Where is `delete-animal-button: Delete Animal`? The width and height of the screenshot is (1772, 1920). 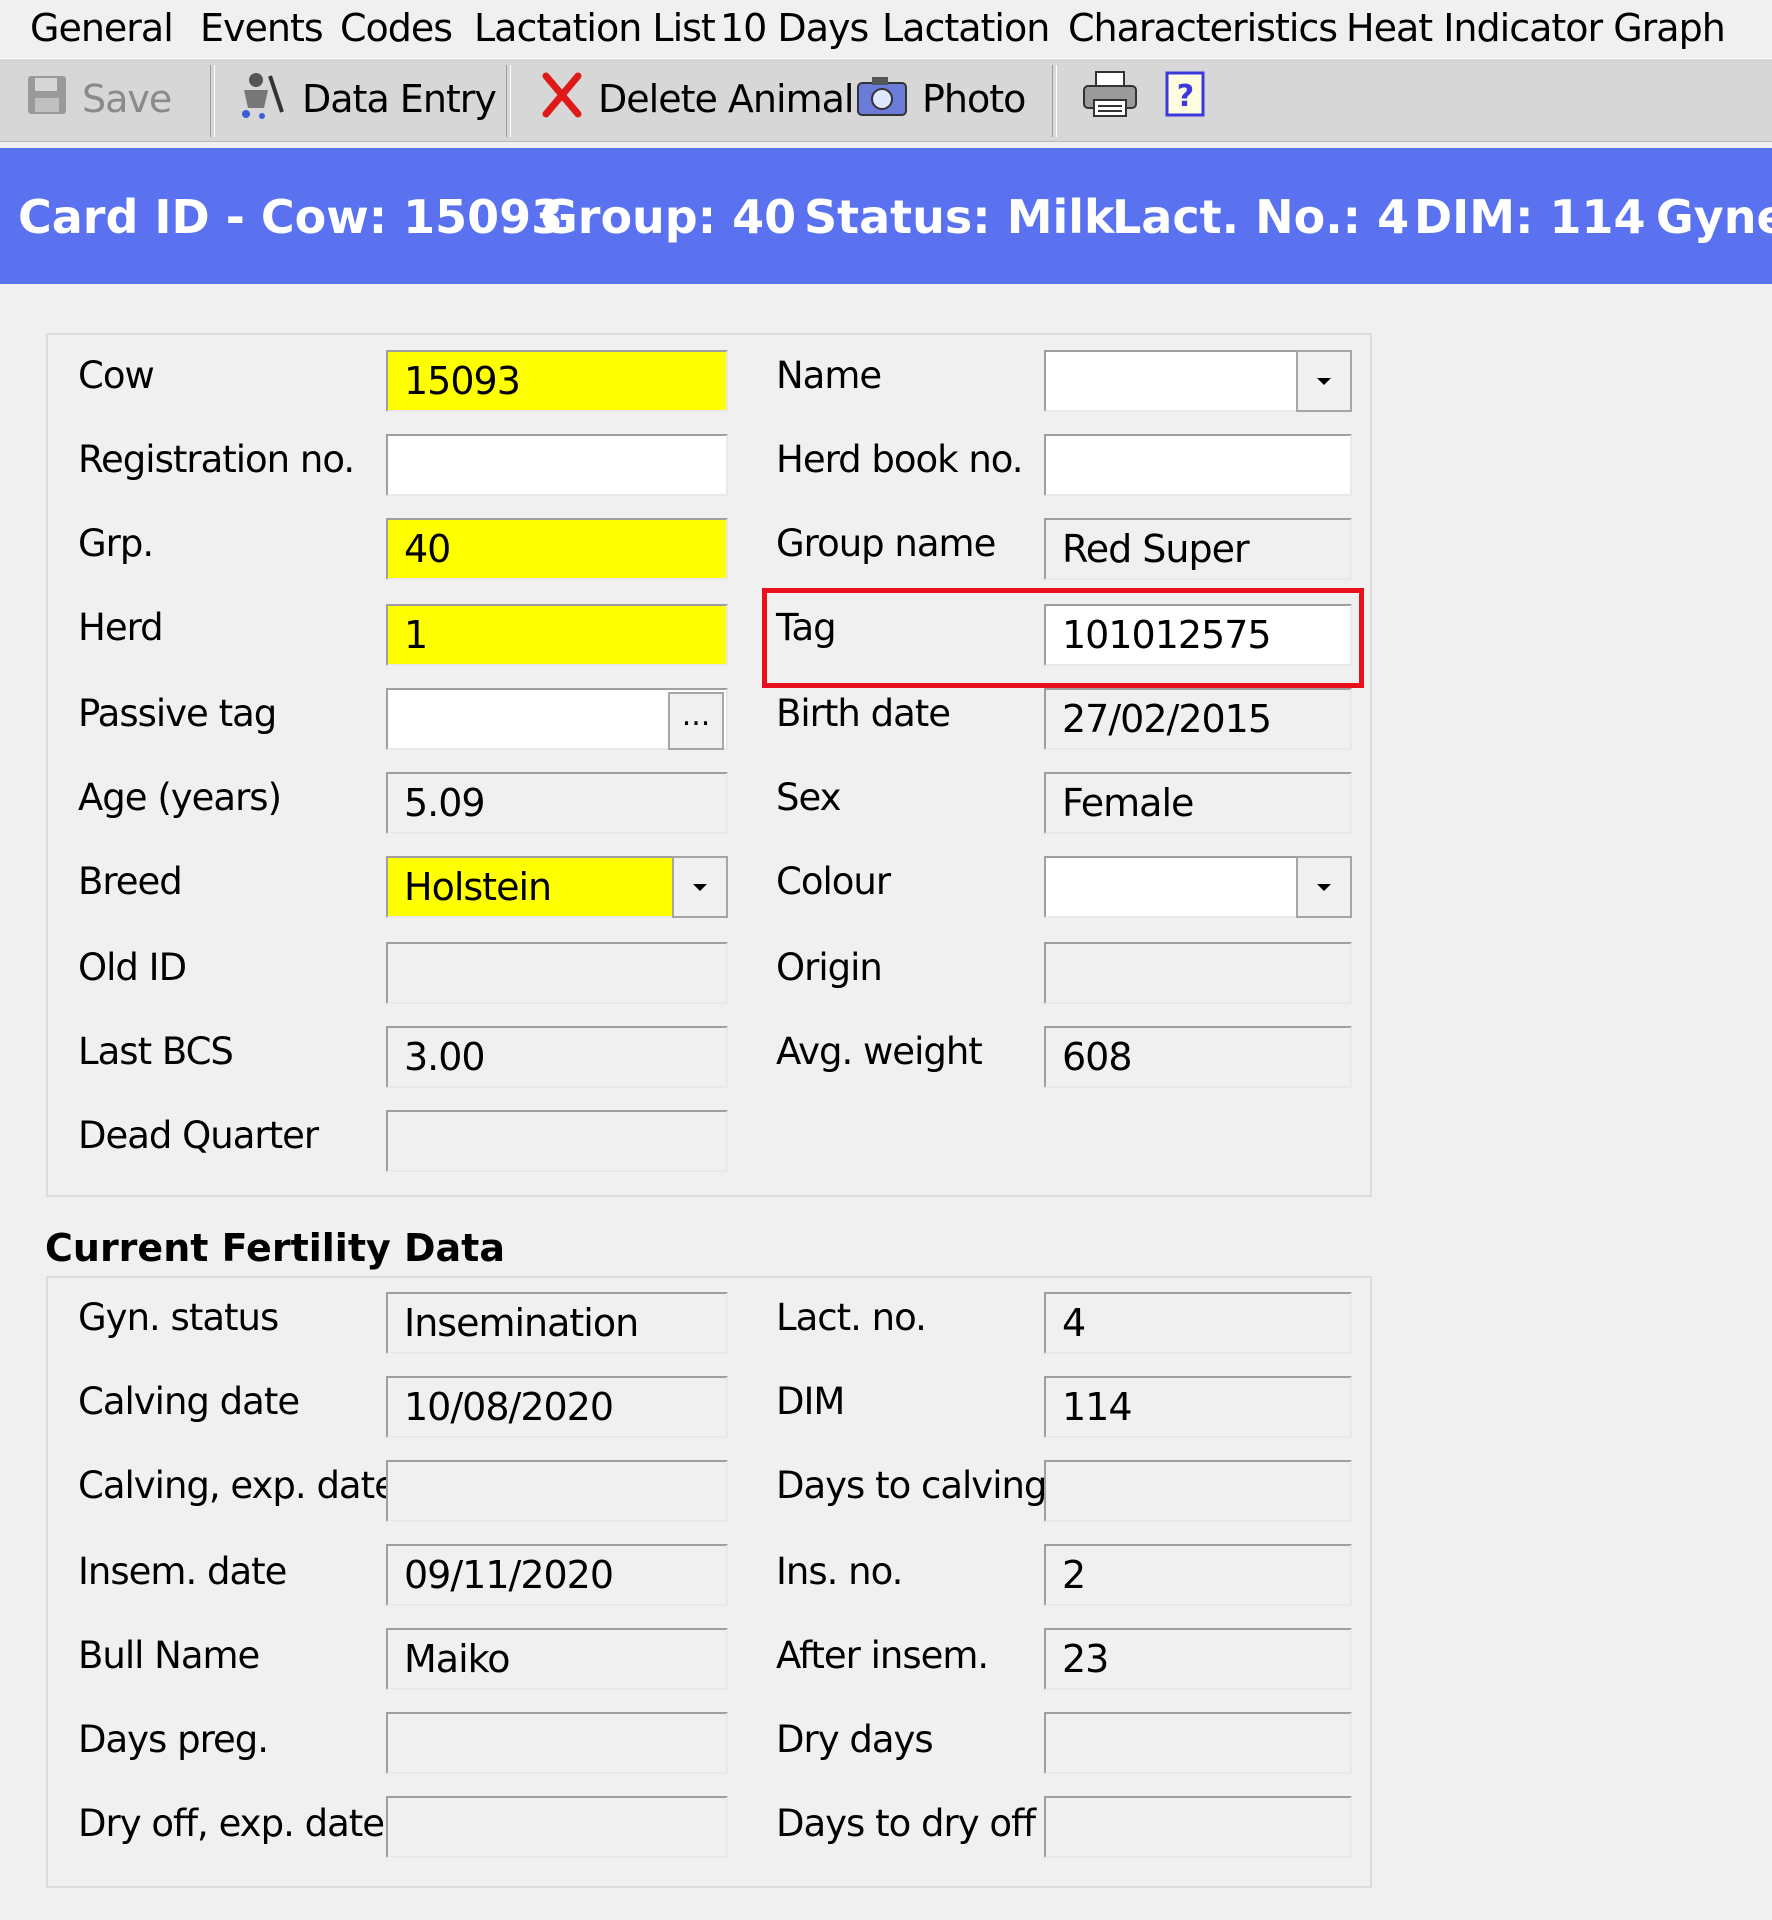
delete-animal-button: Delete Animal is located at coordinates (697, 99).